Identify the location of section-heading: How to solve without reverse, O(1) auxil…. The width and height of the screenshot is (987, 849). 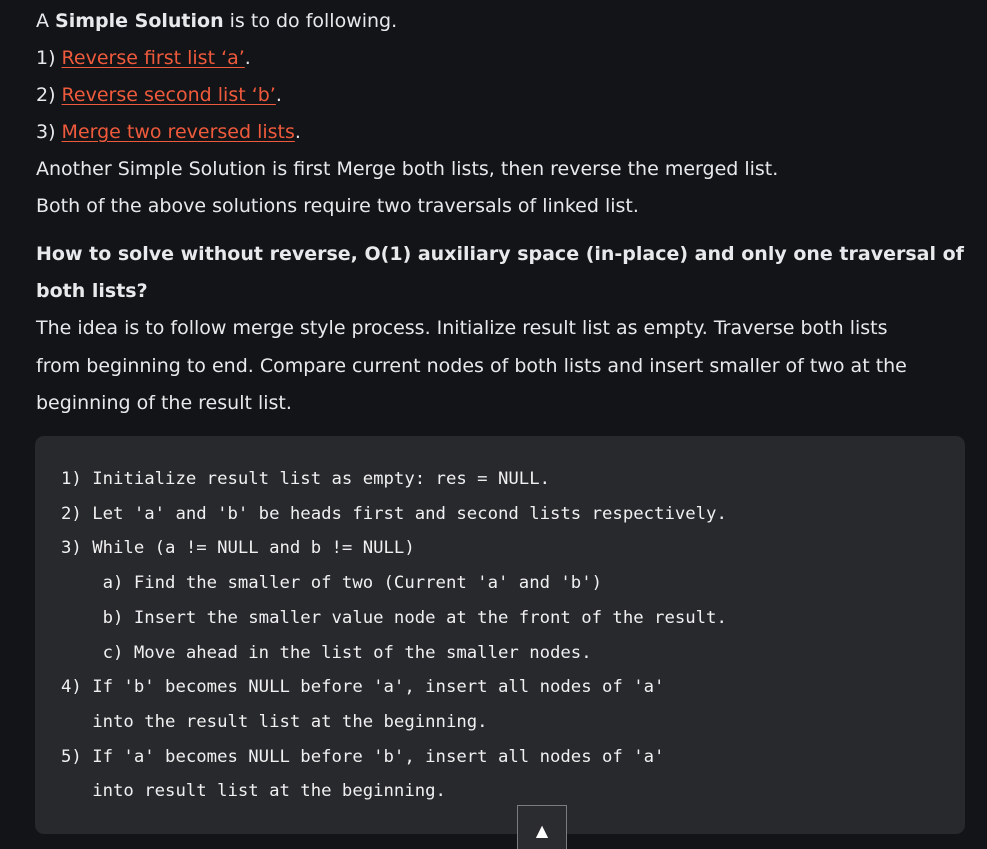
(501, 273).